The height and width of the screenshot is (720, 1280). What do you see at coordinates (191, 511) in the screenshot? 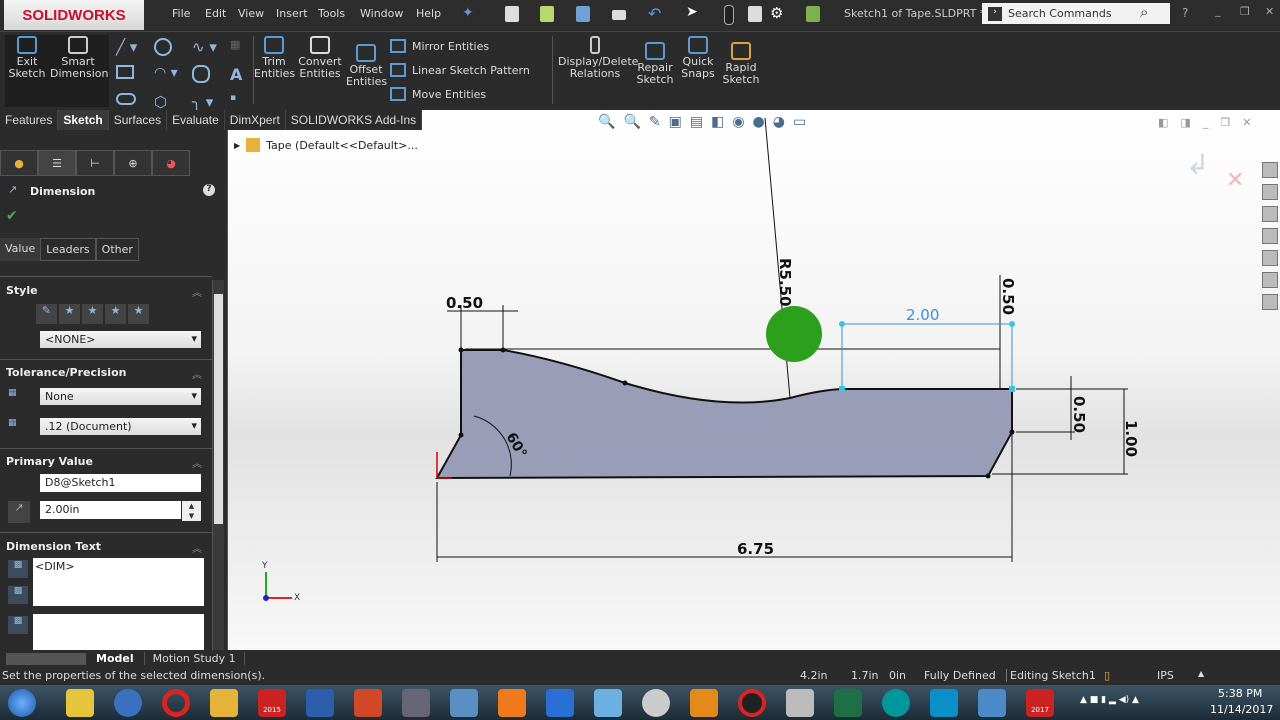
I see `value-spinner: ▲ ▼` at bounding box center [191, 511].